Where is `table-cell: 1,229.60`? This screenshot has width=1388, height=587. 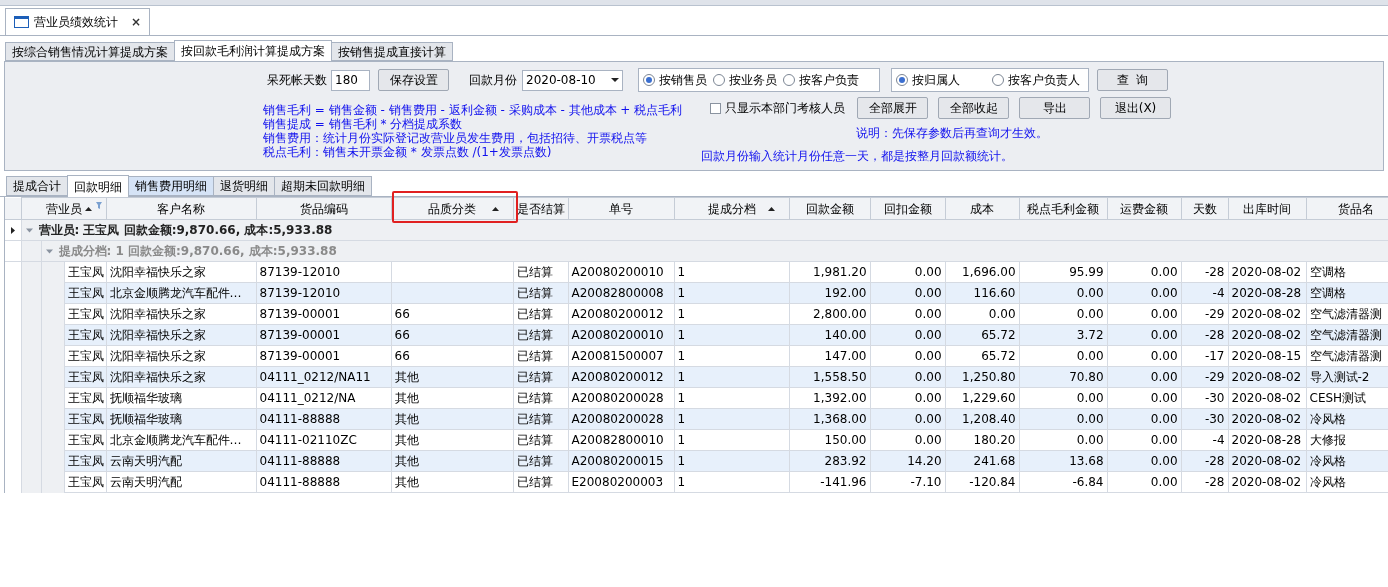 table-cell: 1,229.60 is located at coordinates (982, 398).